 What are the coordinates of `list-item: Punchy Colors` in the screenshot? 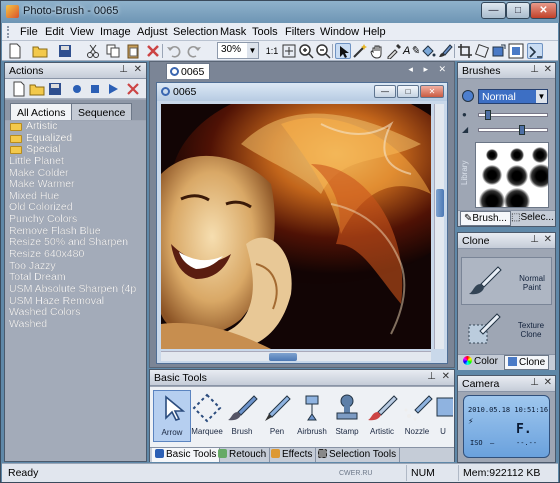 It's located at (75, 220).